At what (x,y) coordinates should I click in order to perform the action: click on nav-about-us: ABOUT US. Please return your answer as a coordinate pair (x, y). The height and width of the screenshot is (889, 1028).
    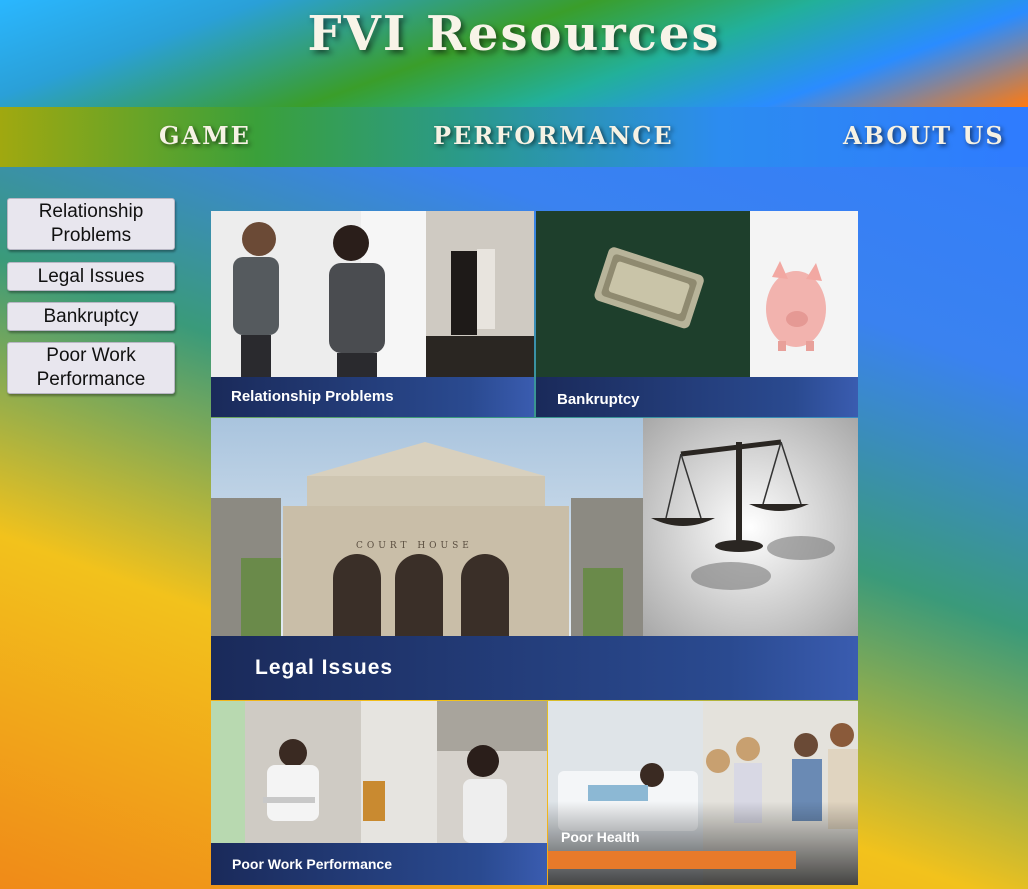
    Looking at the image, I should click on (924, 135).